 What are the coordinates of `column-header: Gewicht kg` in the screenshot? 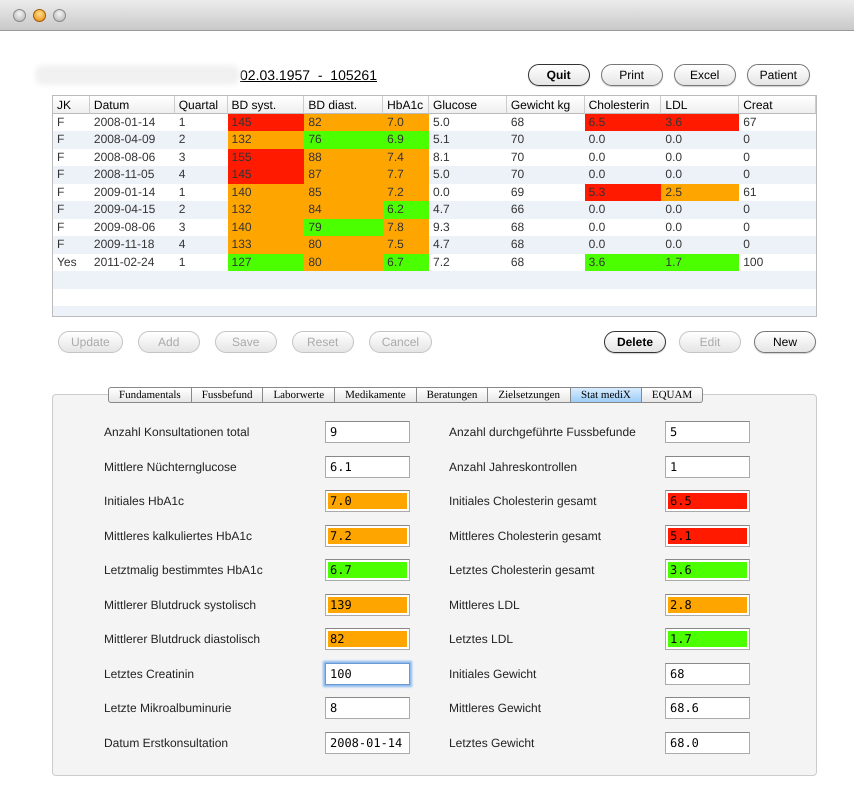 It's located at (545, 105).